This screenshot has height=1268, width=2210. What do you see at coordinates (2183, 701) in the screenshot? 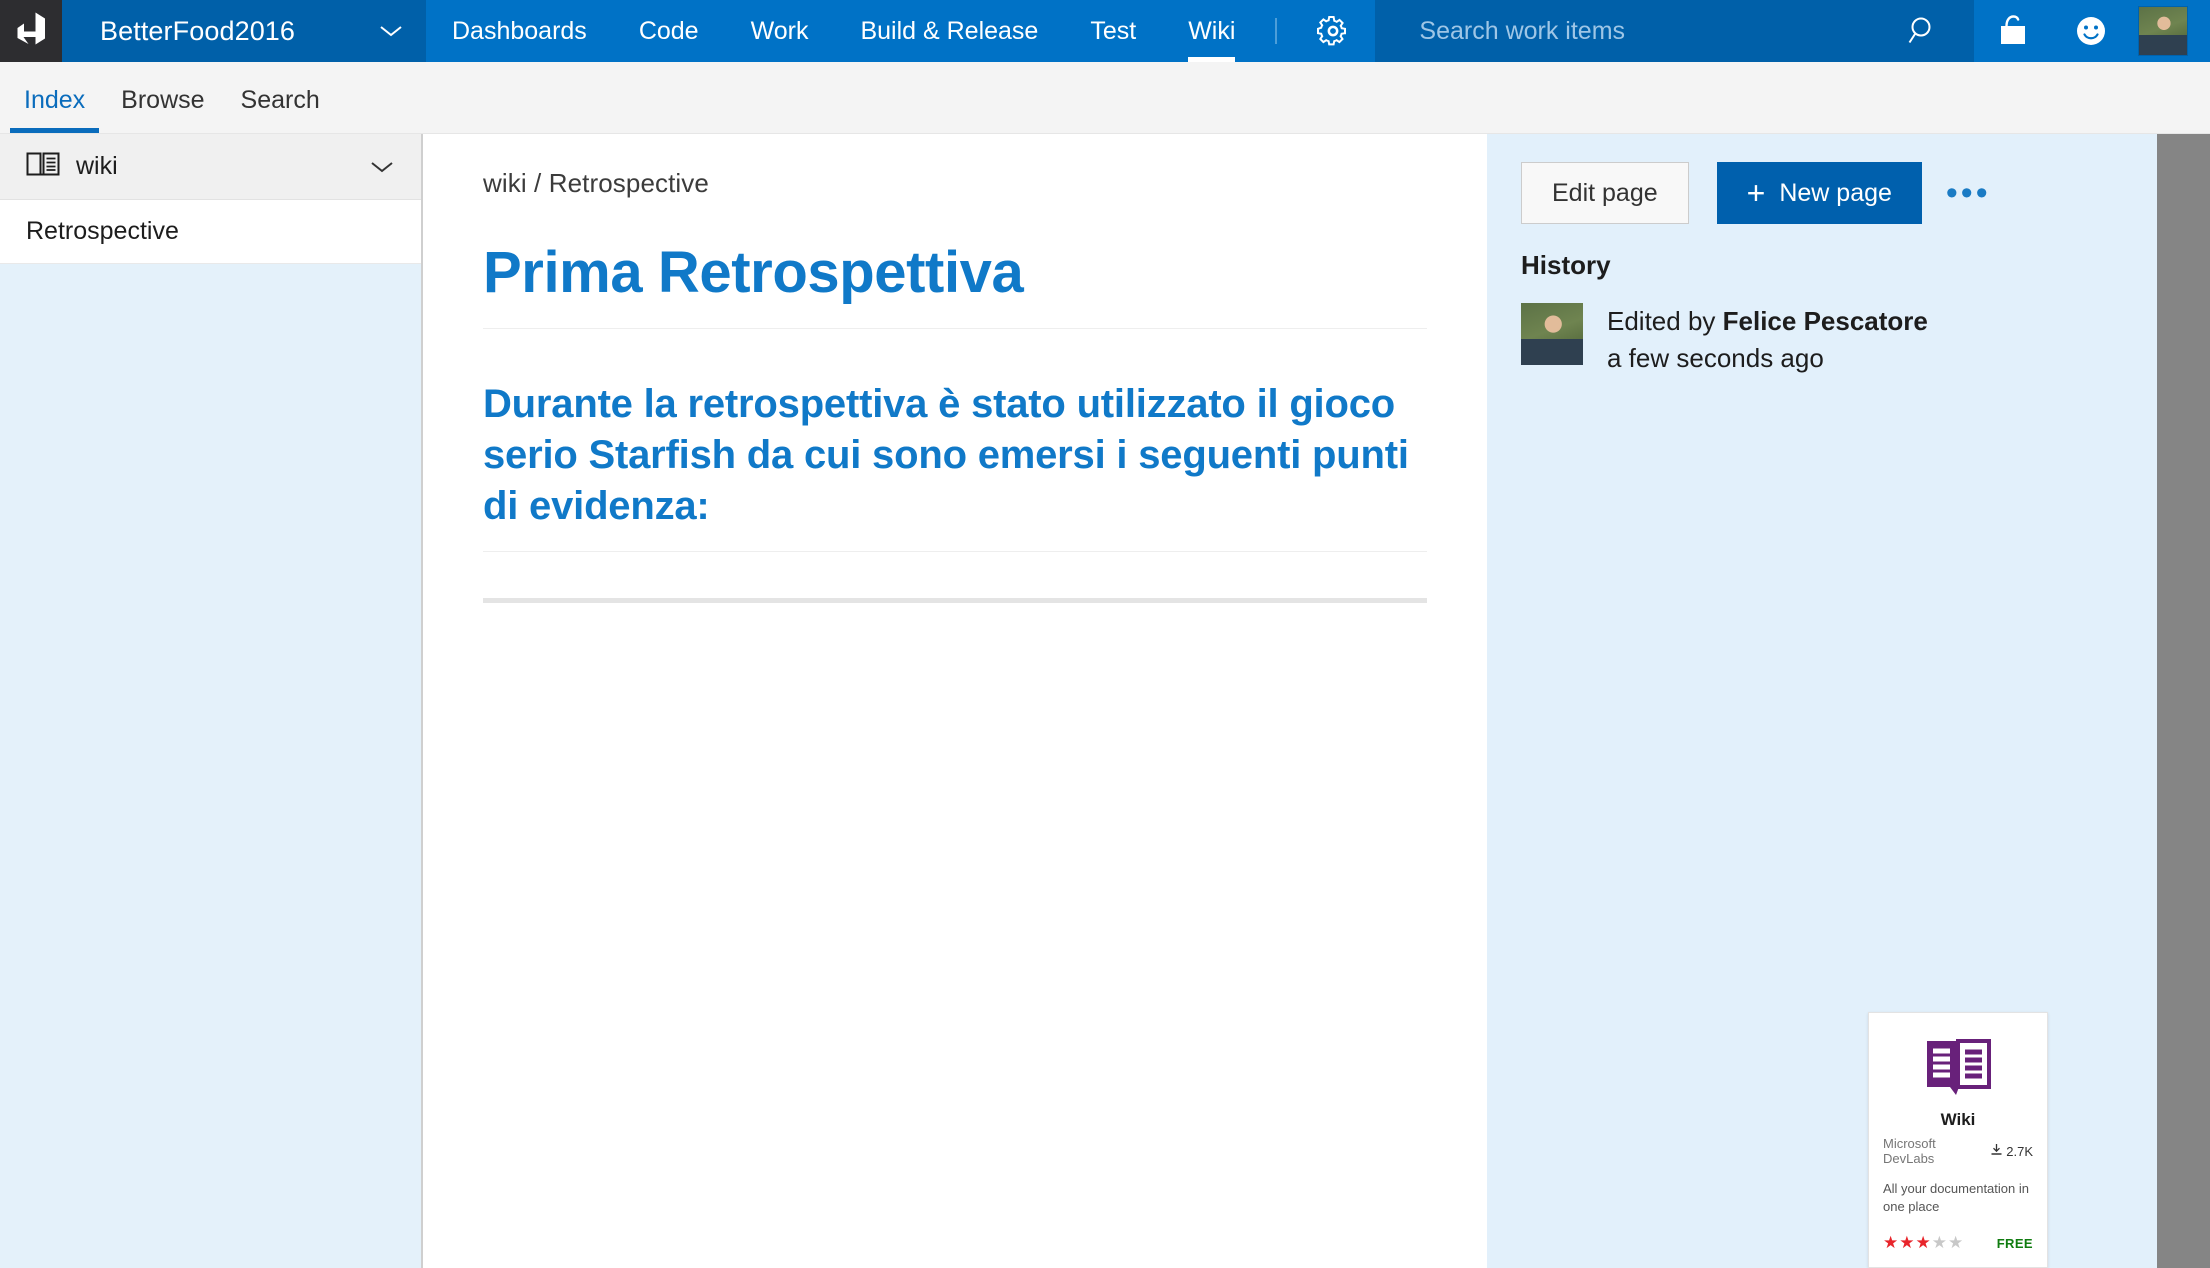
I see `page-scroll-gutter` at bounding box center [2183, 701].